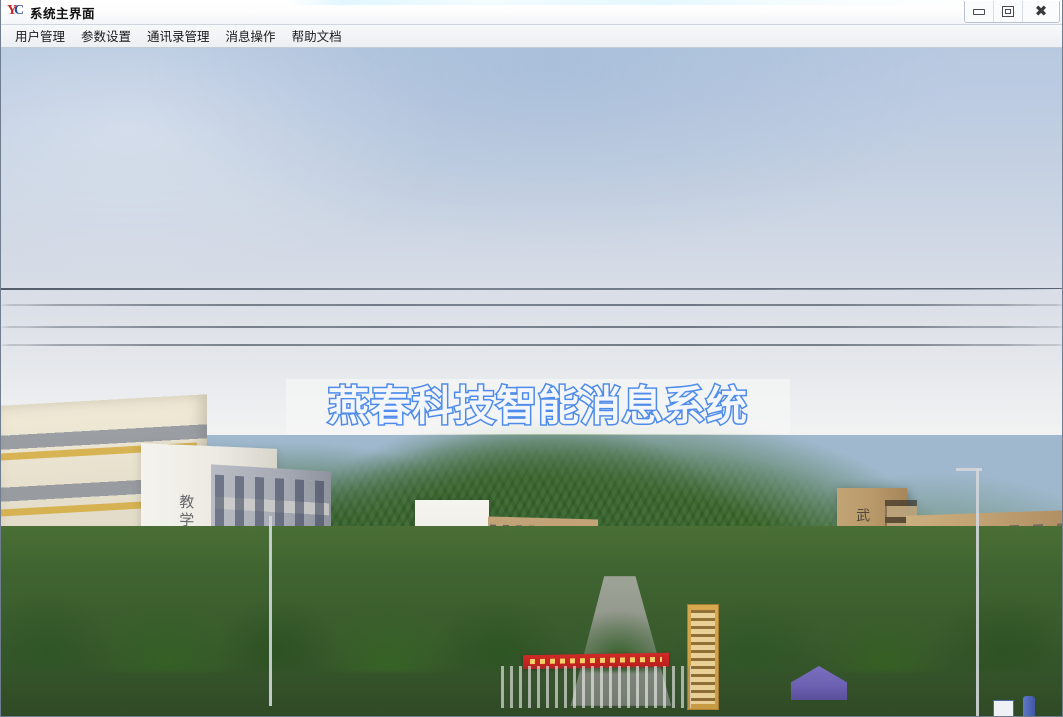 This screenshot has width=1063, height=717. Describe the element at coordinates (270, 611) in the screenshot. I see `street-lamp-left` at that location.